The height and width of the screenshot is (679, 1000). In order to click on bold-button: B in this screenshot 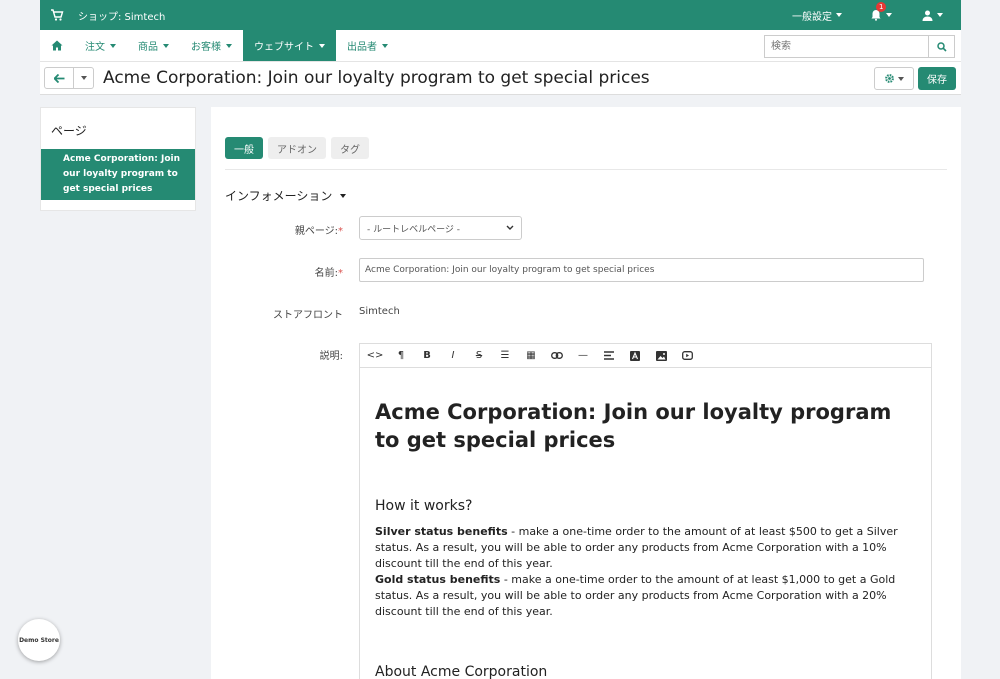, I will do `click(427, 356)`.